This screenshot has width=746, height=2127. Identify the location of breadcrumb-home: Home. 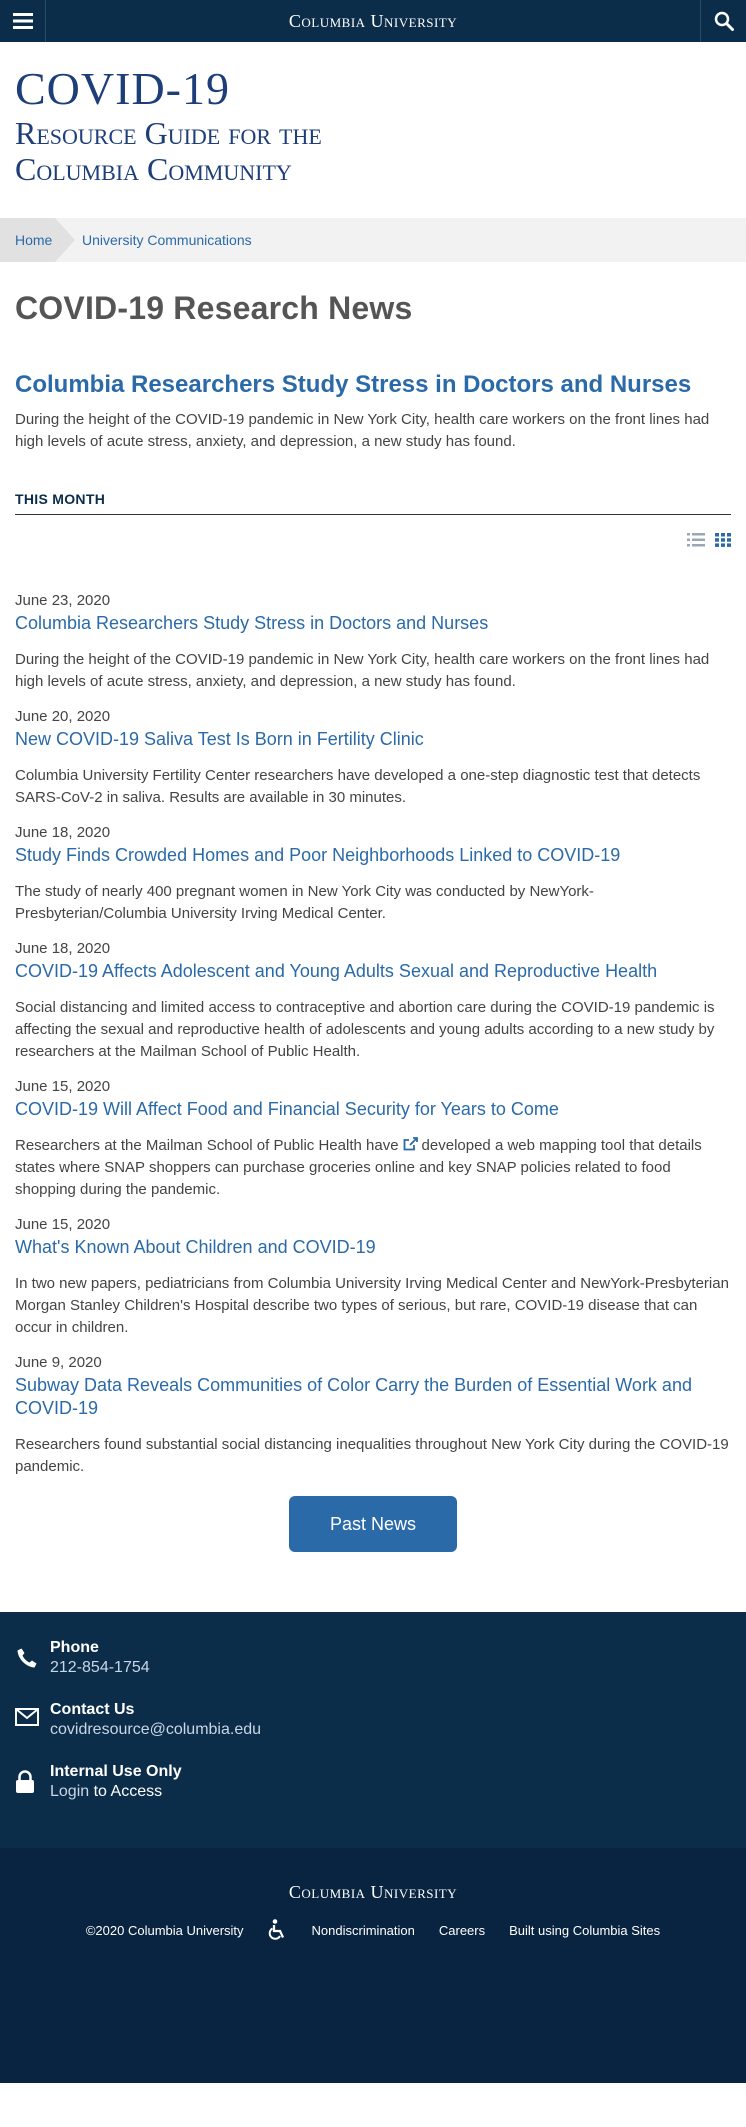
(37, 239).